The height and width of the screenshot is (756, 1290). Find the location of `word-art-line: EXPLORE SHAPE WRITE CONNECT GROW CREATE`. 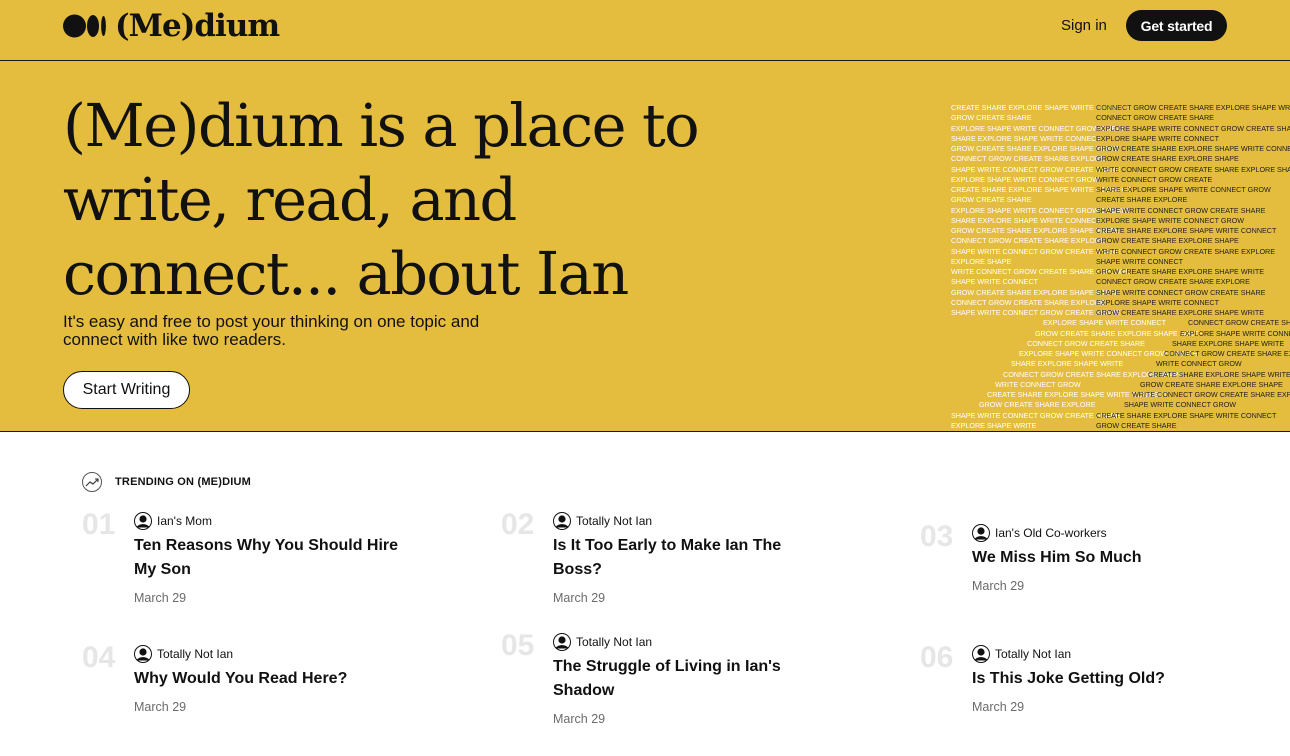

word-art-line: EXPLORE SHAPE WRITE CONNECT GROW CREATE is located at coordinates (1235, 333).